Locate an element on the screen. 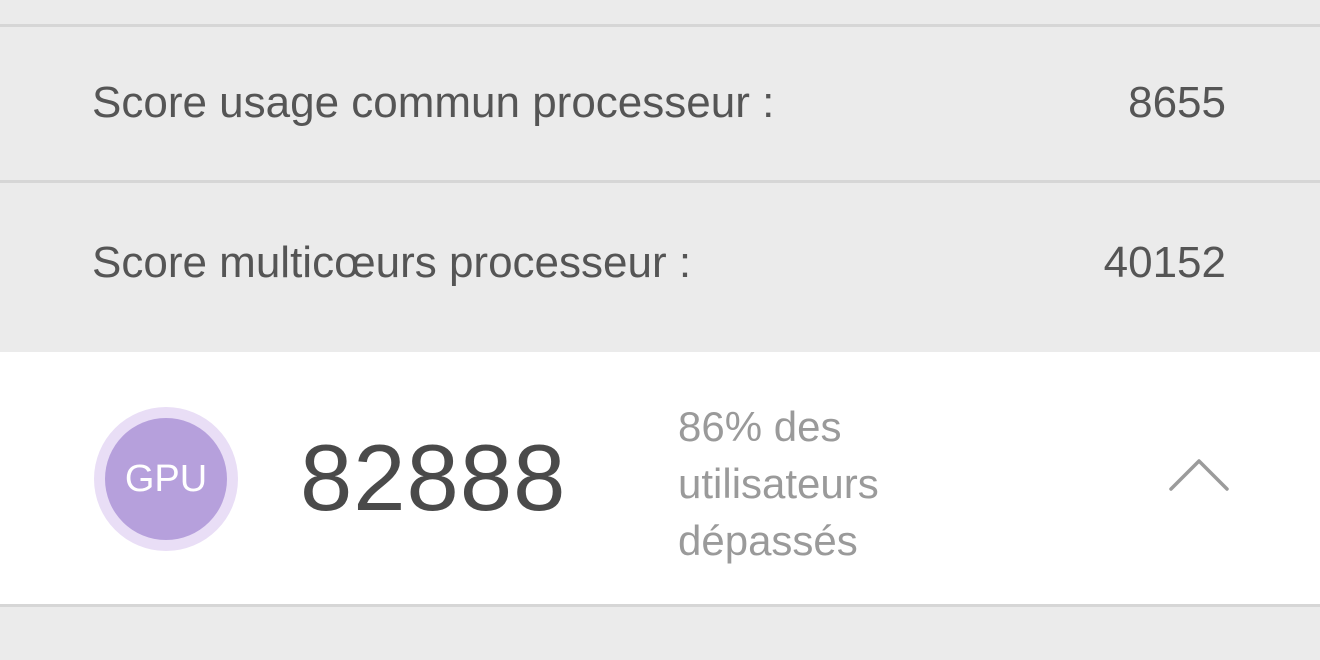 Image resolution: width=1320 pixels, height=660 pixels. cpu-multi-core-value: 40152 is located at coordinates (1164, 262).